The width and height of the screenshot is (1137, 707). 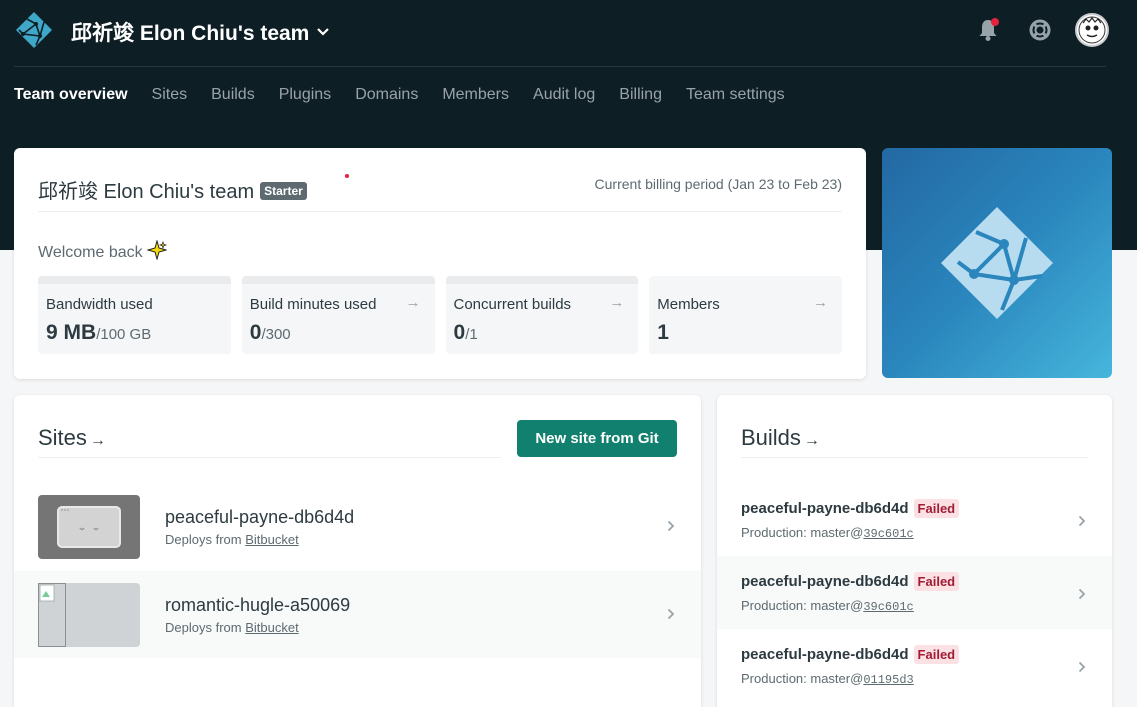 I want to click on team-card-divider, so click(x=440, y=211).